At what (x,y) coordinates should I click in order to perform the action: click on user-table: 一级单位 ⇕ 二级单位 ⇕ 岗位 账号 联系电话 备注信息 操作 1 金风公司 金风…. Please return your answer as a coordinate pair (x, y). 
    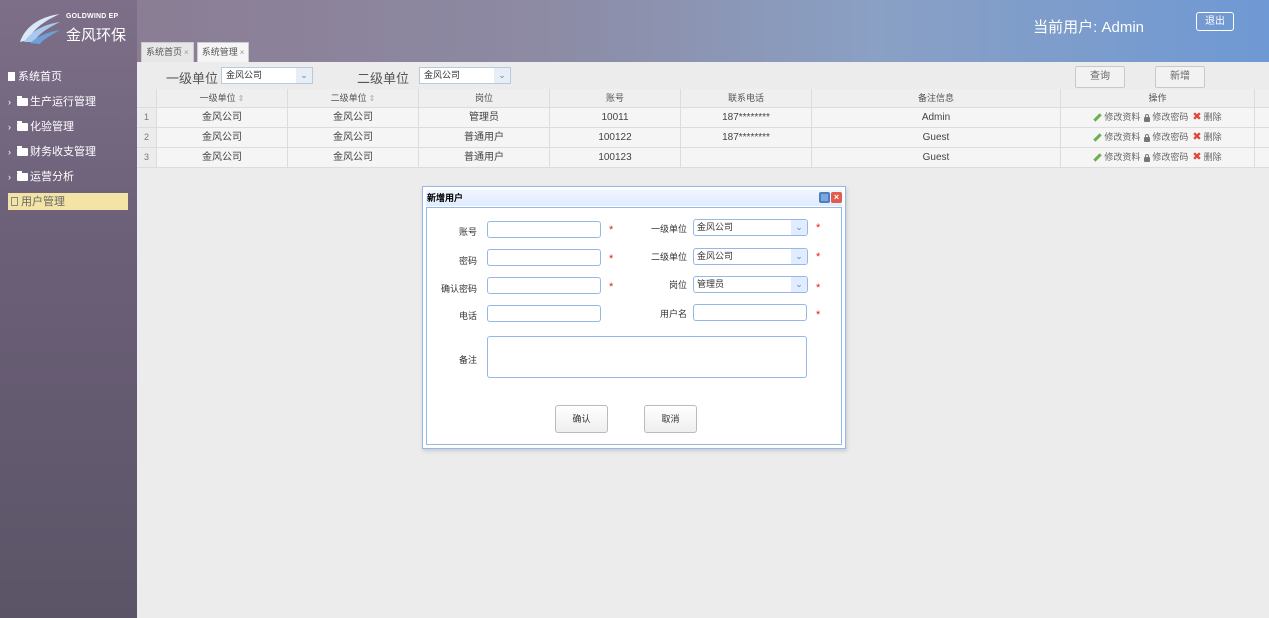
    Looking at the image, I should click on (703, 128).